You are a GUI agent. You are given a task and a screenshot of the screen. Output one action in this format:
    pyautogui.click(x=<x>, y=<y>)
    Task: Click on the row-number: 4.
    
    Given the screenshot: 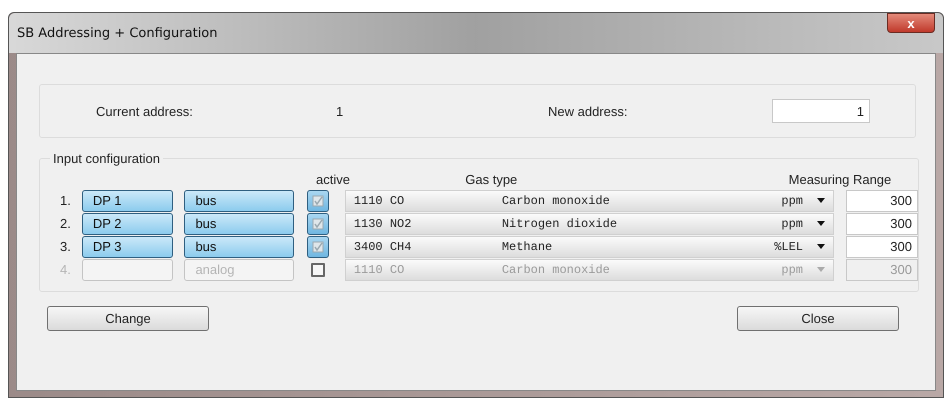 What is the action you would take?
    pyautogui.click(x=66, y=269)
    